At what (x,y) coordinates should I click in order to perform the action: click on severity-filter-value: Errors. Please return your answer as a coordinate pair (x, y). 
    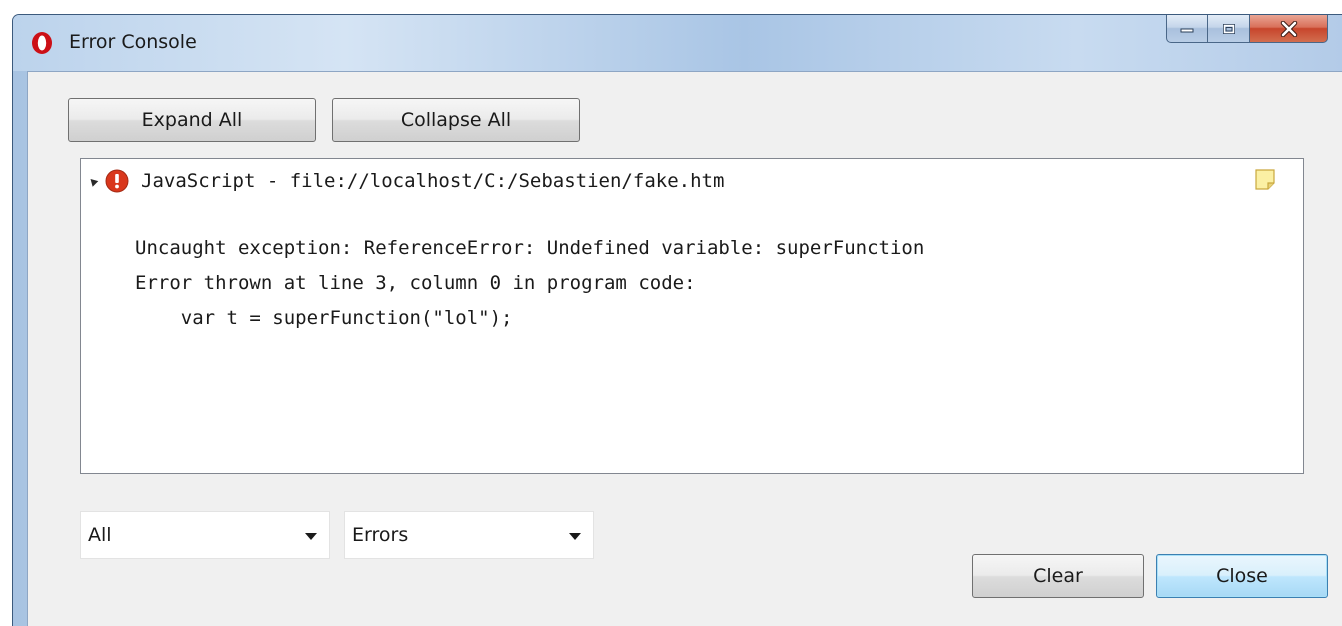
    Looking at the image, I should click on (380, 535).